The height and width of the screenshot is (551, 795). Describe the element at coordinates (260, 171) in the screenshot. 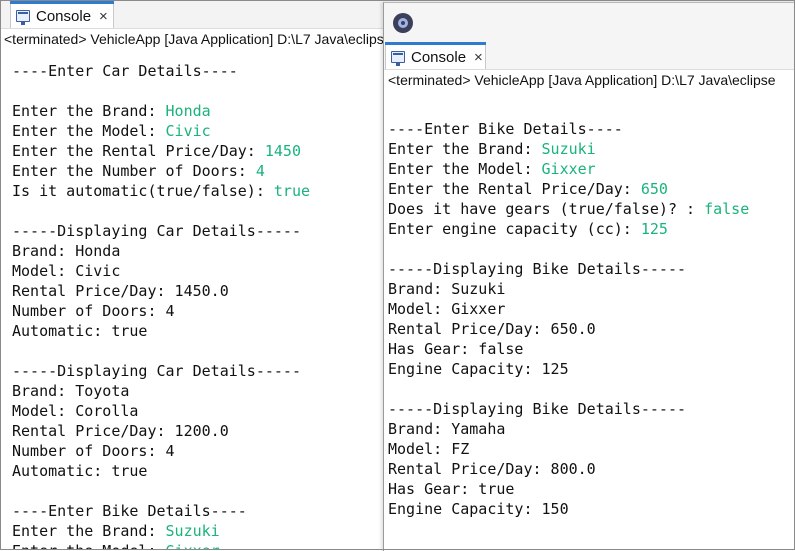

I see `console-user-input: 4` at that location.